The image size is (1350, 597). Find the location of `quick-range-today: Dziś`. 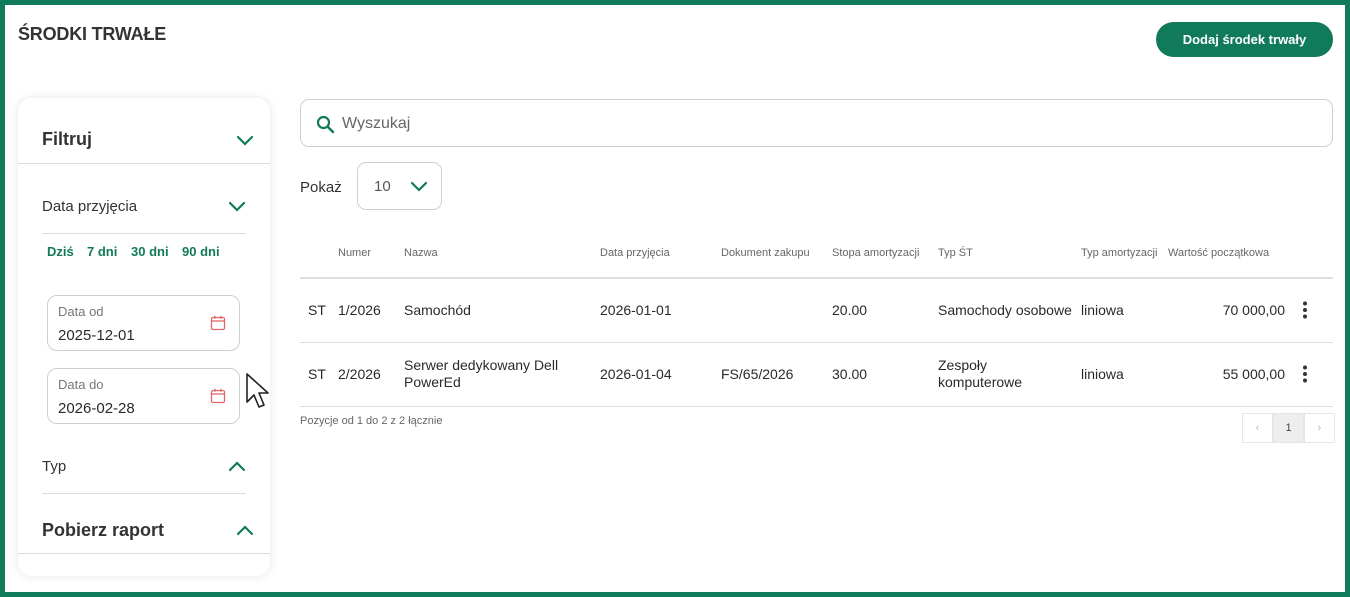

quick-range-today: Dziś is located at coordinates (60, 251).